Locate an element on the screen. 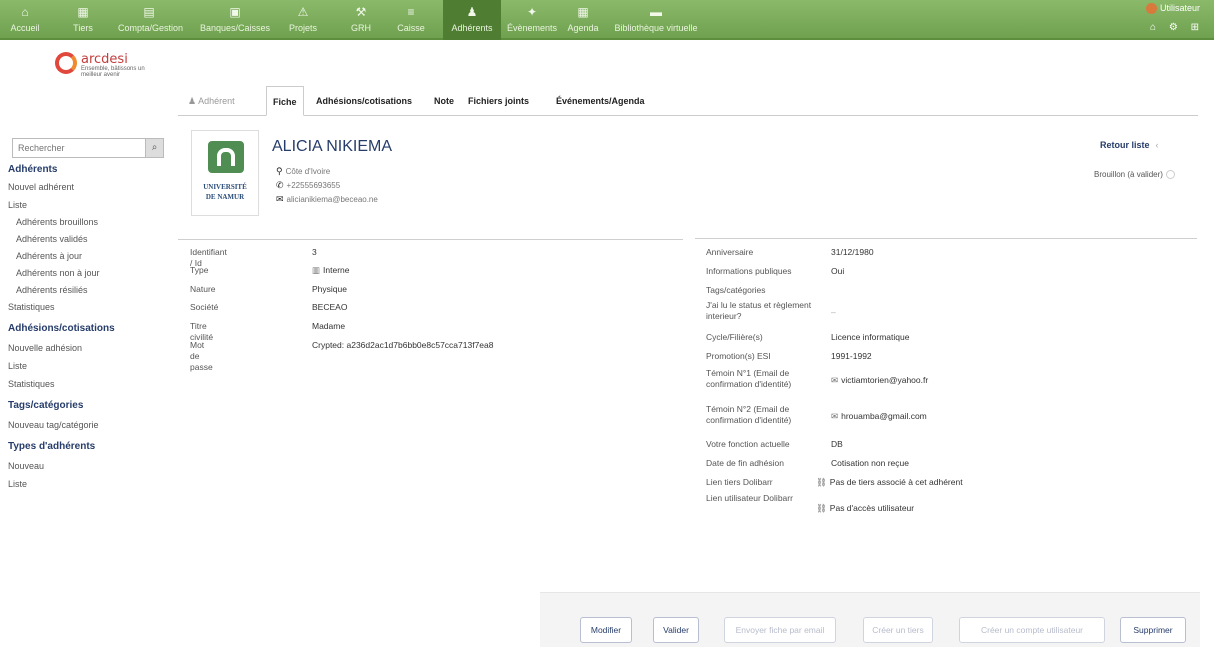 This screenshot has width=1214, height=647. tab-attached-files: Fichiers joints is located at coordinates (498, 101).